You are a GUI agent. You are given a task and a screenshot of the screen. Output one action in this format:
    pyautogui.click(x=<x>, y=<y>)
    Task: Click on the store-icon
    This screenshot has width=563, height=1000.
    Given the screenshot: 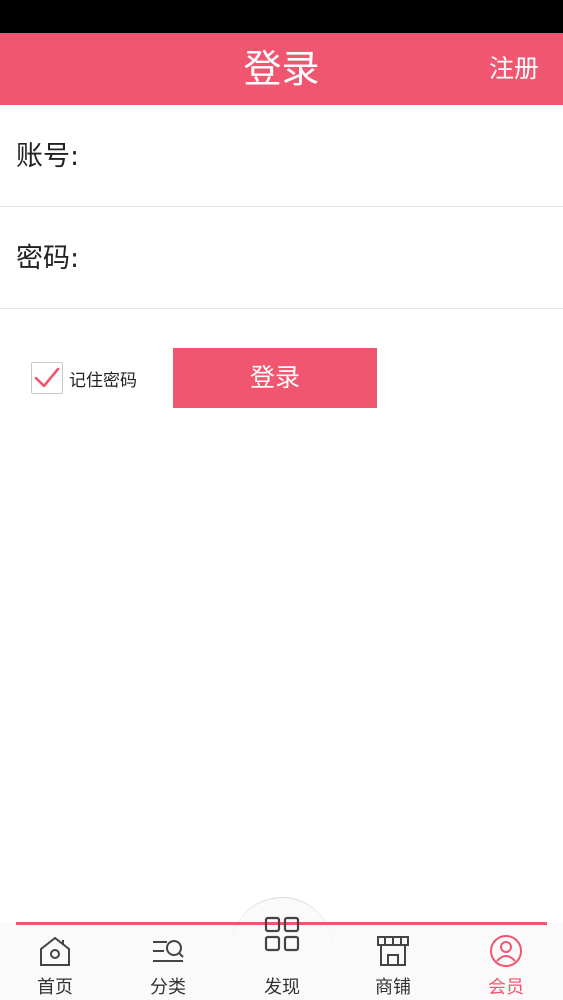 What is the action you would take?
    pyautogui.click(x=393, y=951)
    